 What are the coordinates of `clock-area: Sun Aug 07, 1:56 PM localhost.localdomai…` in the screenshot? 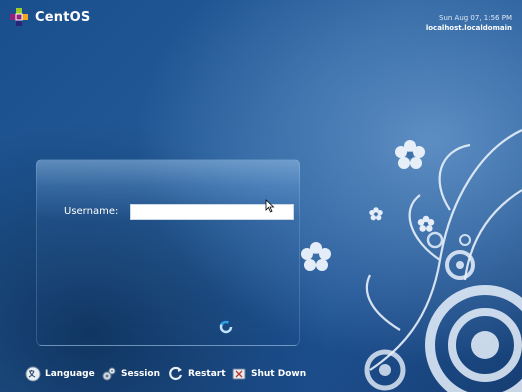 It's located at (469, 23).